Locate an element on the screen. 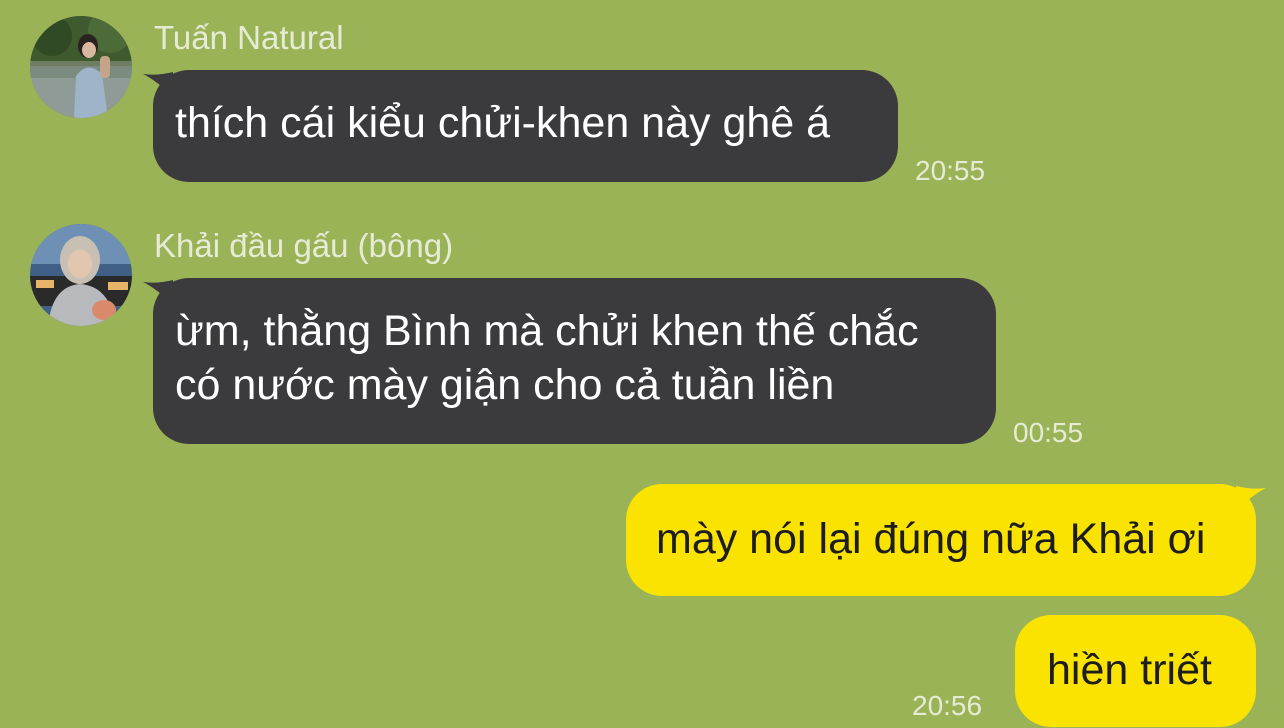 Image resolution: width=1284 pixels, height=728 pixels. sender-name: Khải đầu gấu (bông) is located at coordinates (304, 245).